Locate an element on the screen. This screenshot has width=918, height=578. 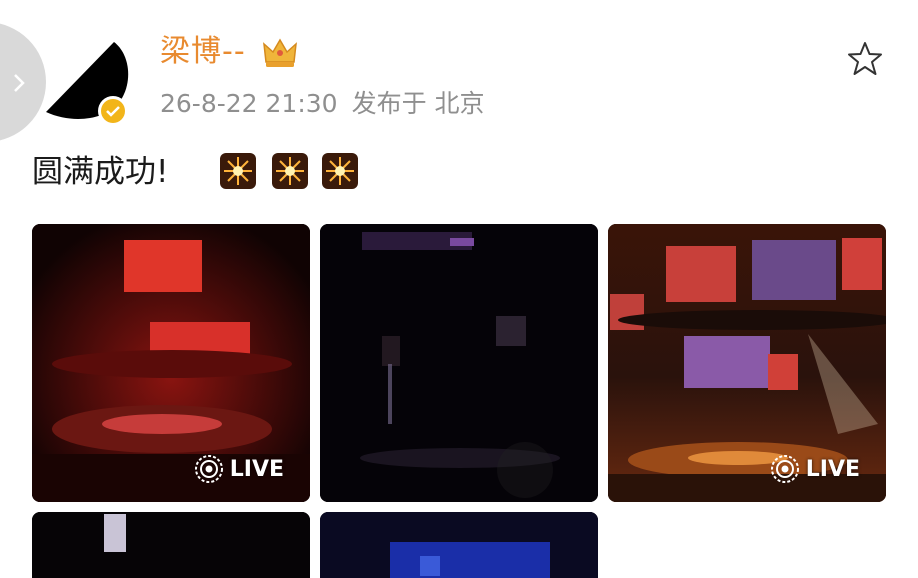
chevron-right-icon is located at coordinates (19, 83).